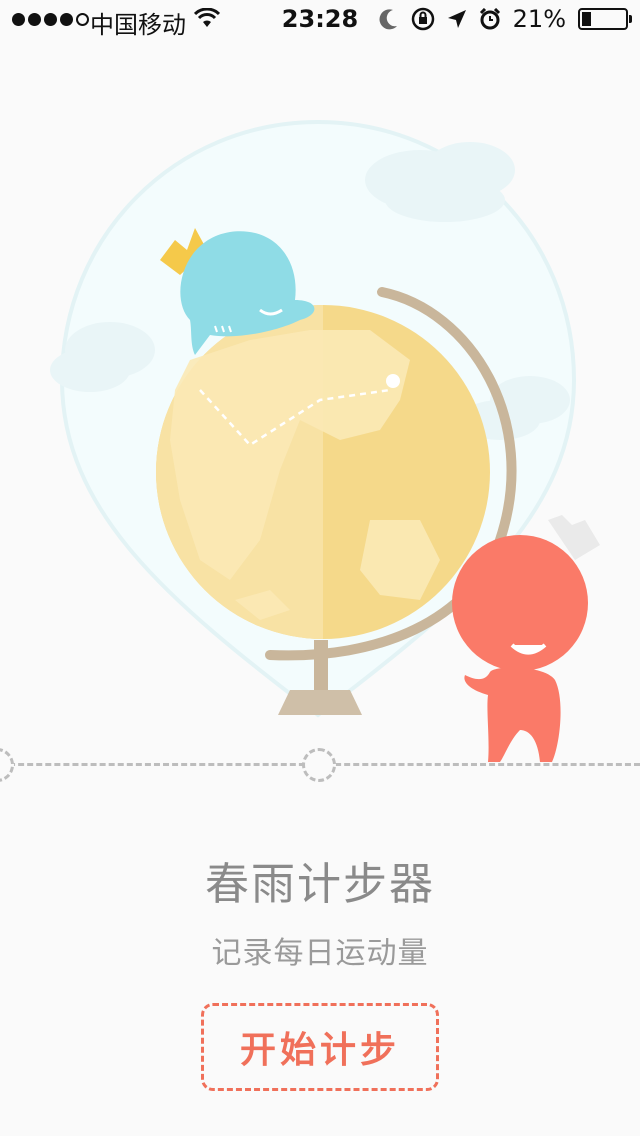 The height and width of the screenshot is (1136, 640). What do you see at coordinates (456, 19) in the screenshot?
I see `location-arrow-icon` at bounding box center [456, 19].